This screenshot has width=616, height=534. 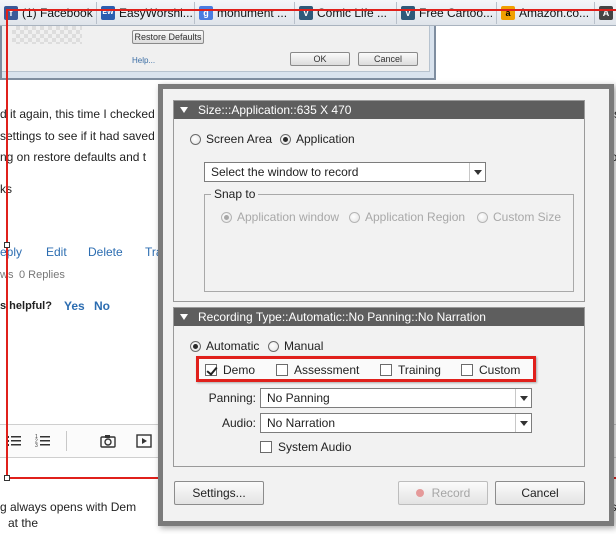 I want to click on demo-checkbox: Demo, so click(x=230, y=370).